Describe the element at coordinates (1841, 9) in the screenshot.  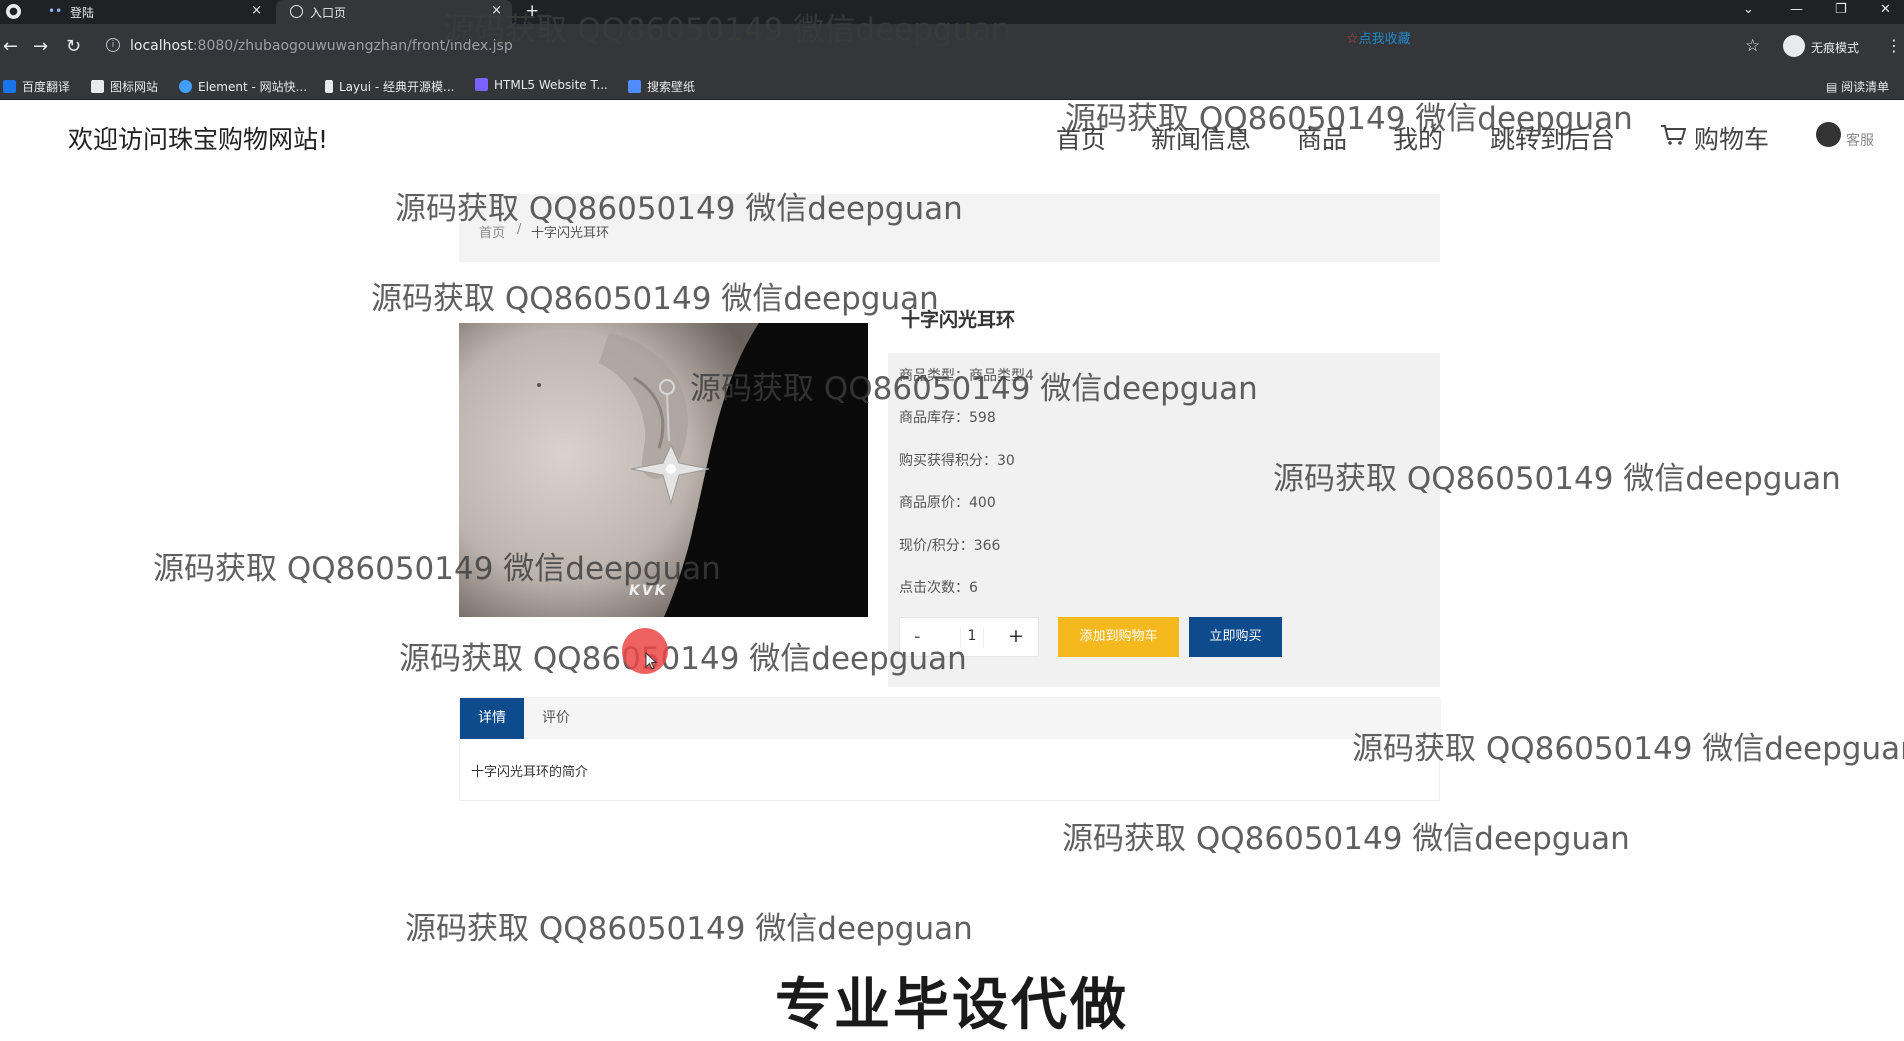
I see `restore-icon: ❐` at that location.